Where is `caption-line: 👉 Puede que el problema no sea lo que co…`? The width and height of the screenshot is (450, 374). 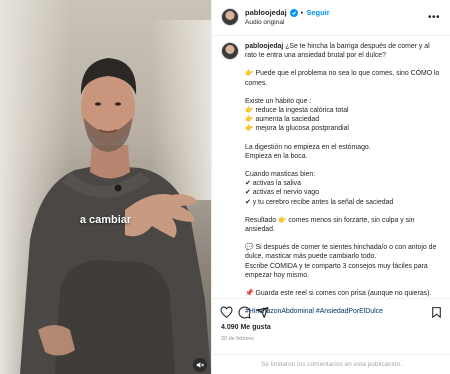 caption-line: 👉 Puede que el problema no sea lo que co… is located at coordinates (342, 74).